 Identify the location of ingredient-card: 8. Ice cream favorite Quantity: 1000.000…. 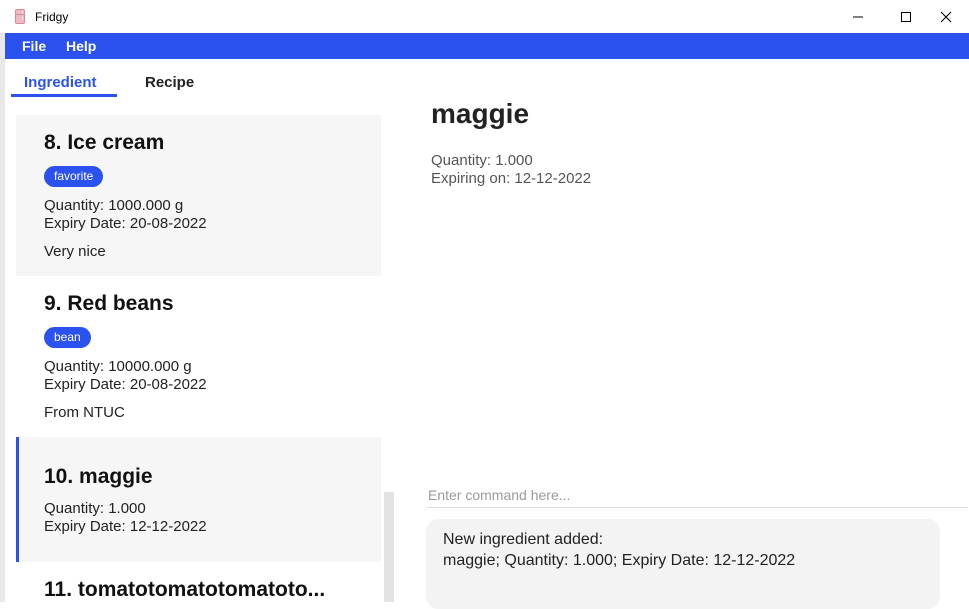
(198, 195).